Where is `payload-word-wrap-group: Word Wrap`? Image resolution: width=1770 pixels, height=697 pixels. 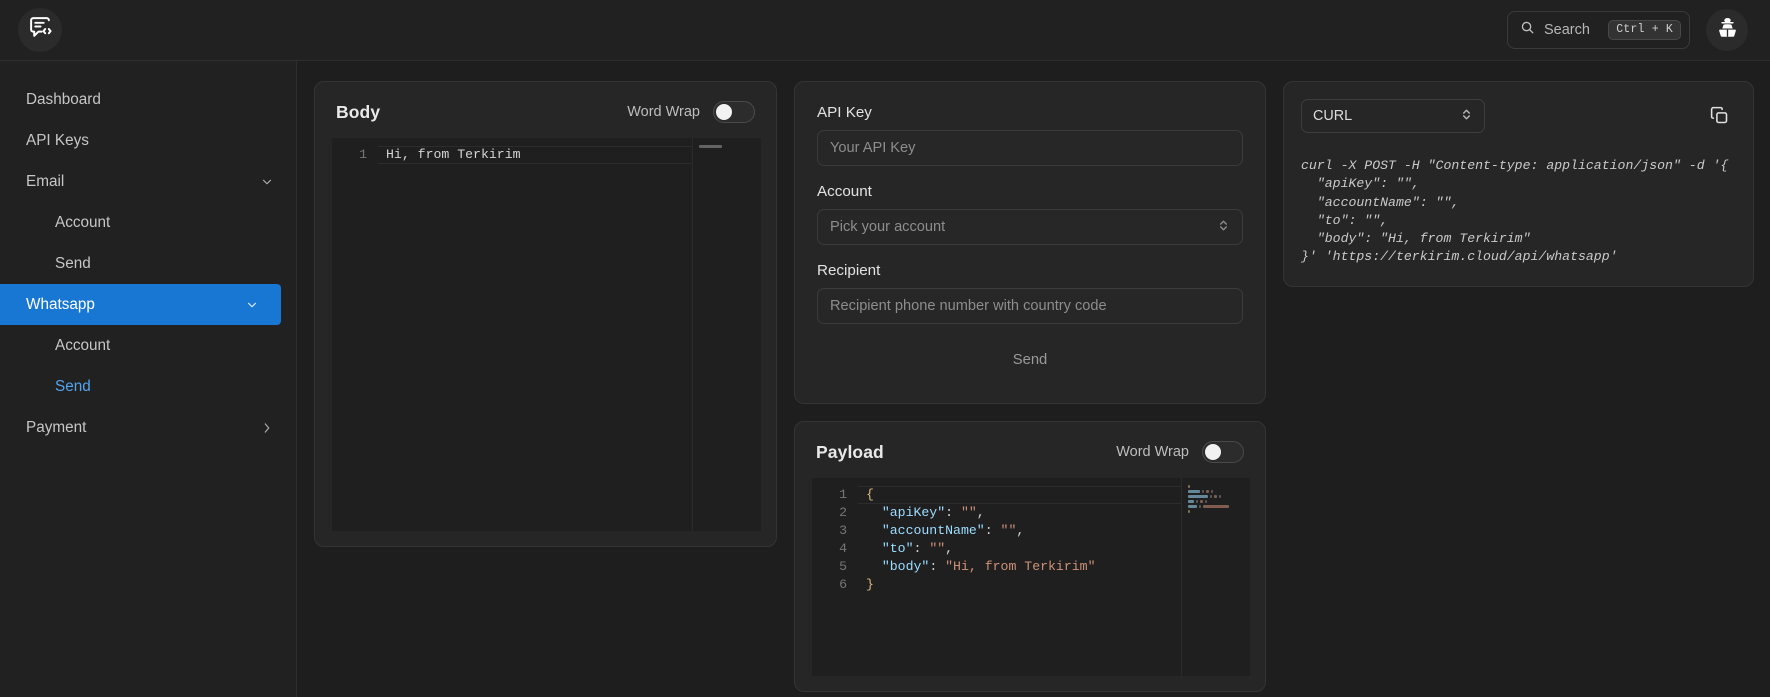
payload-word-wrap-group: Word Wrap is located at coordinates (1180, 452).